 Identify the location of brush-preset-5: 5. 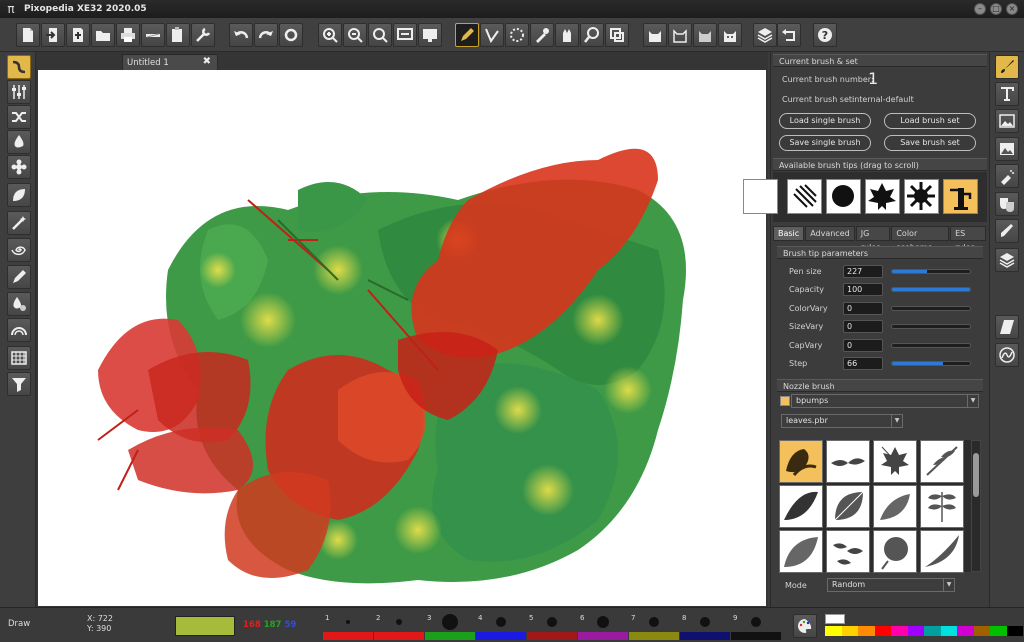
(552, 626).